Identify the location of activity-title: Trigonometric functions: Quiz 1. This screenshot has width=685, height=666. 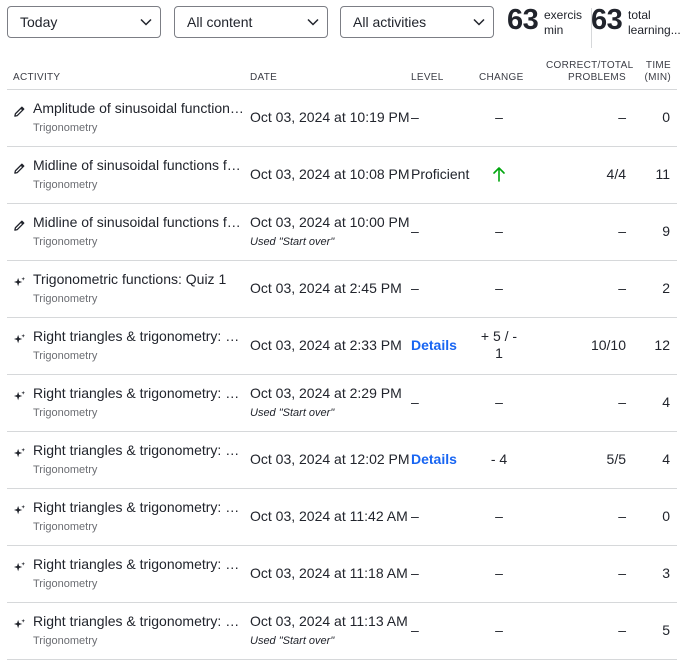
(139, 279).